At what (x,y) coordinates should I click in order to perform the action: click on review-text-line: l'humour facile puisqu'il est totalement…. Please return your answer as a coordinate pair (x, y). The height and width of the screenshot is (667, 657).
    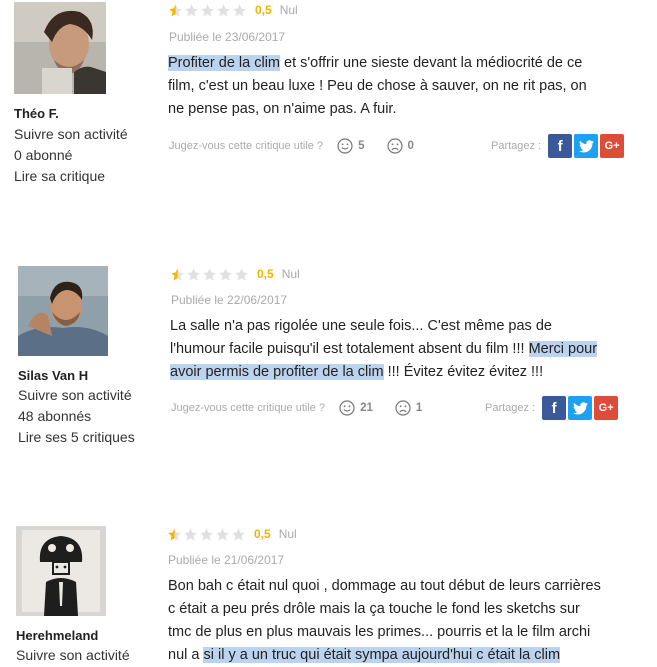
    Looking at the image, I should click on (349, 349).